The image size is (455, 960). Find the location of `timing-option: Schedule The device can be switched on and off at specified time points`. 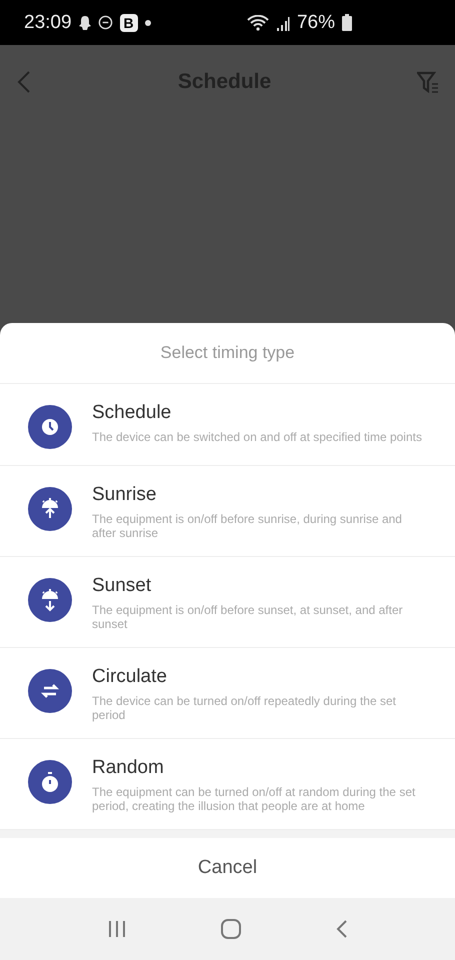

timing-option: Schedule The device can be switched on and off at specified time points is located at coordinates (227, 425).